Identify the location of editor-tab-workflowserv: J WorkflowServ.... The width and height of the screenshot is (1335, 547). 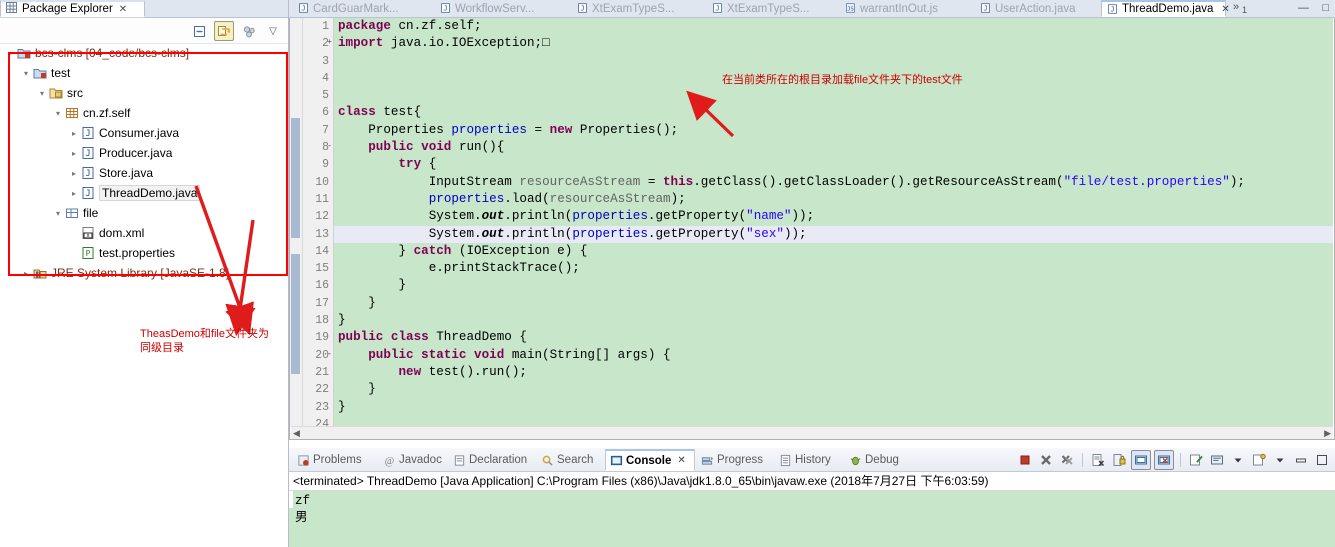
(495, 8).